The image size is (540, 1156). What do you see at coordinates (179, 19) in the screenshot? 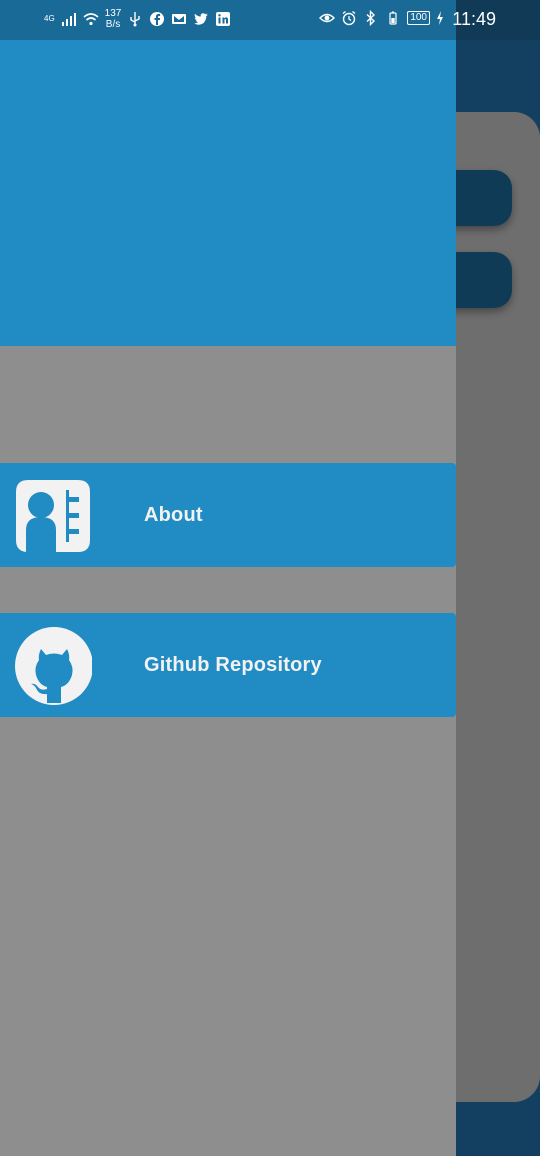
I see `gmail-icon` at bounding box center [179, 19].